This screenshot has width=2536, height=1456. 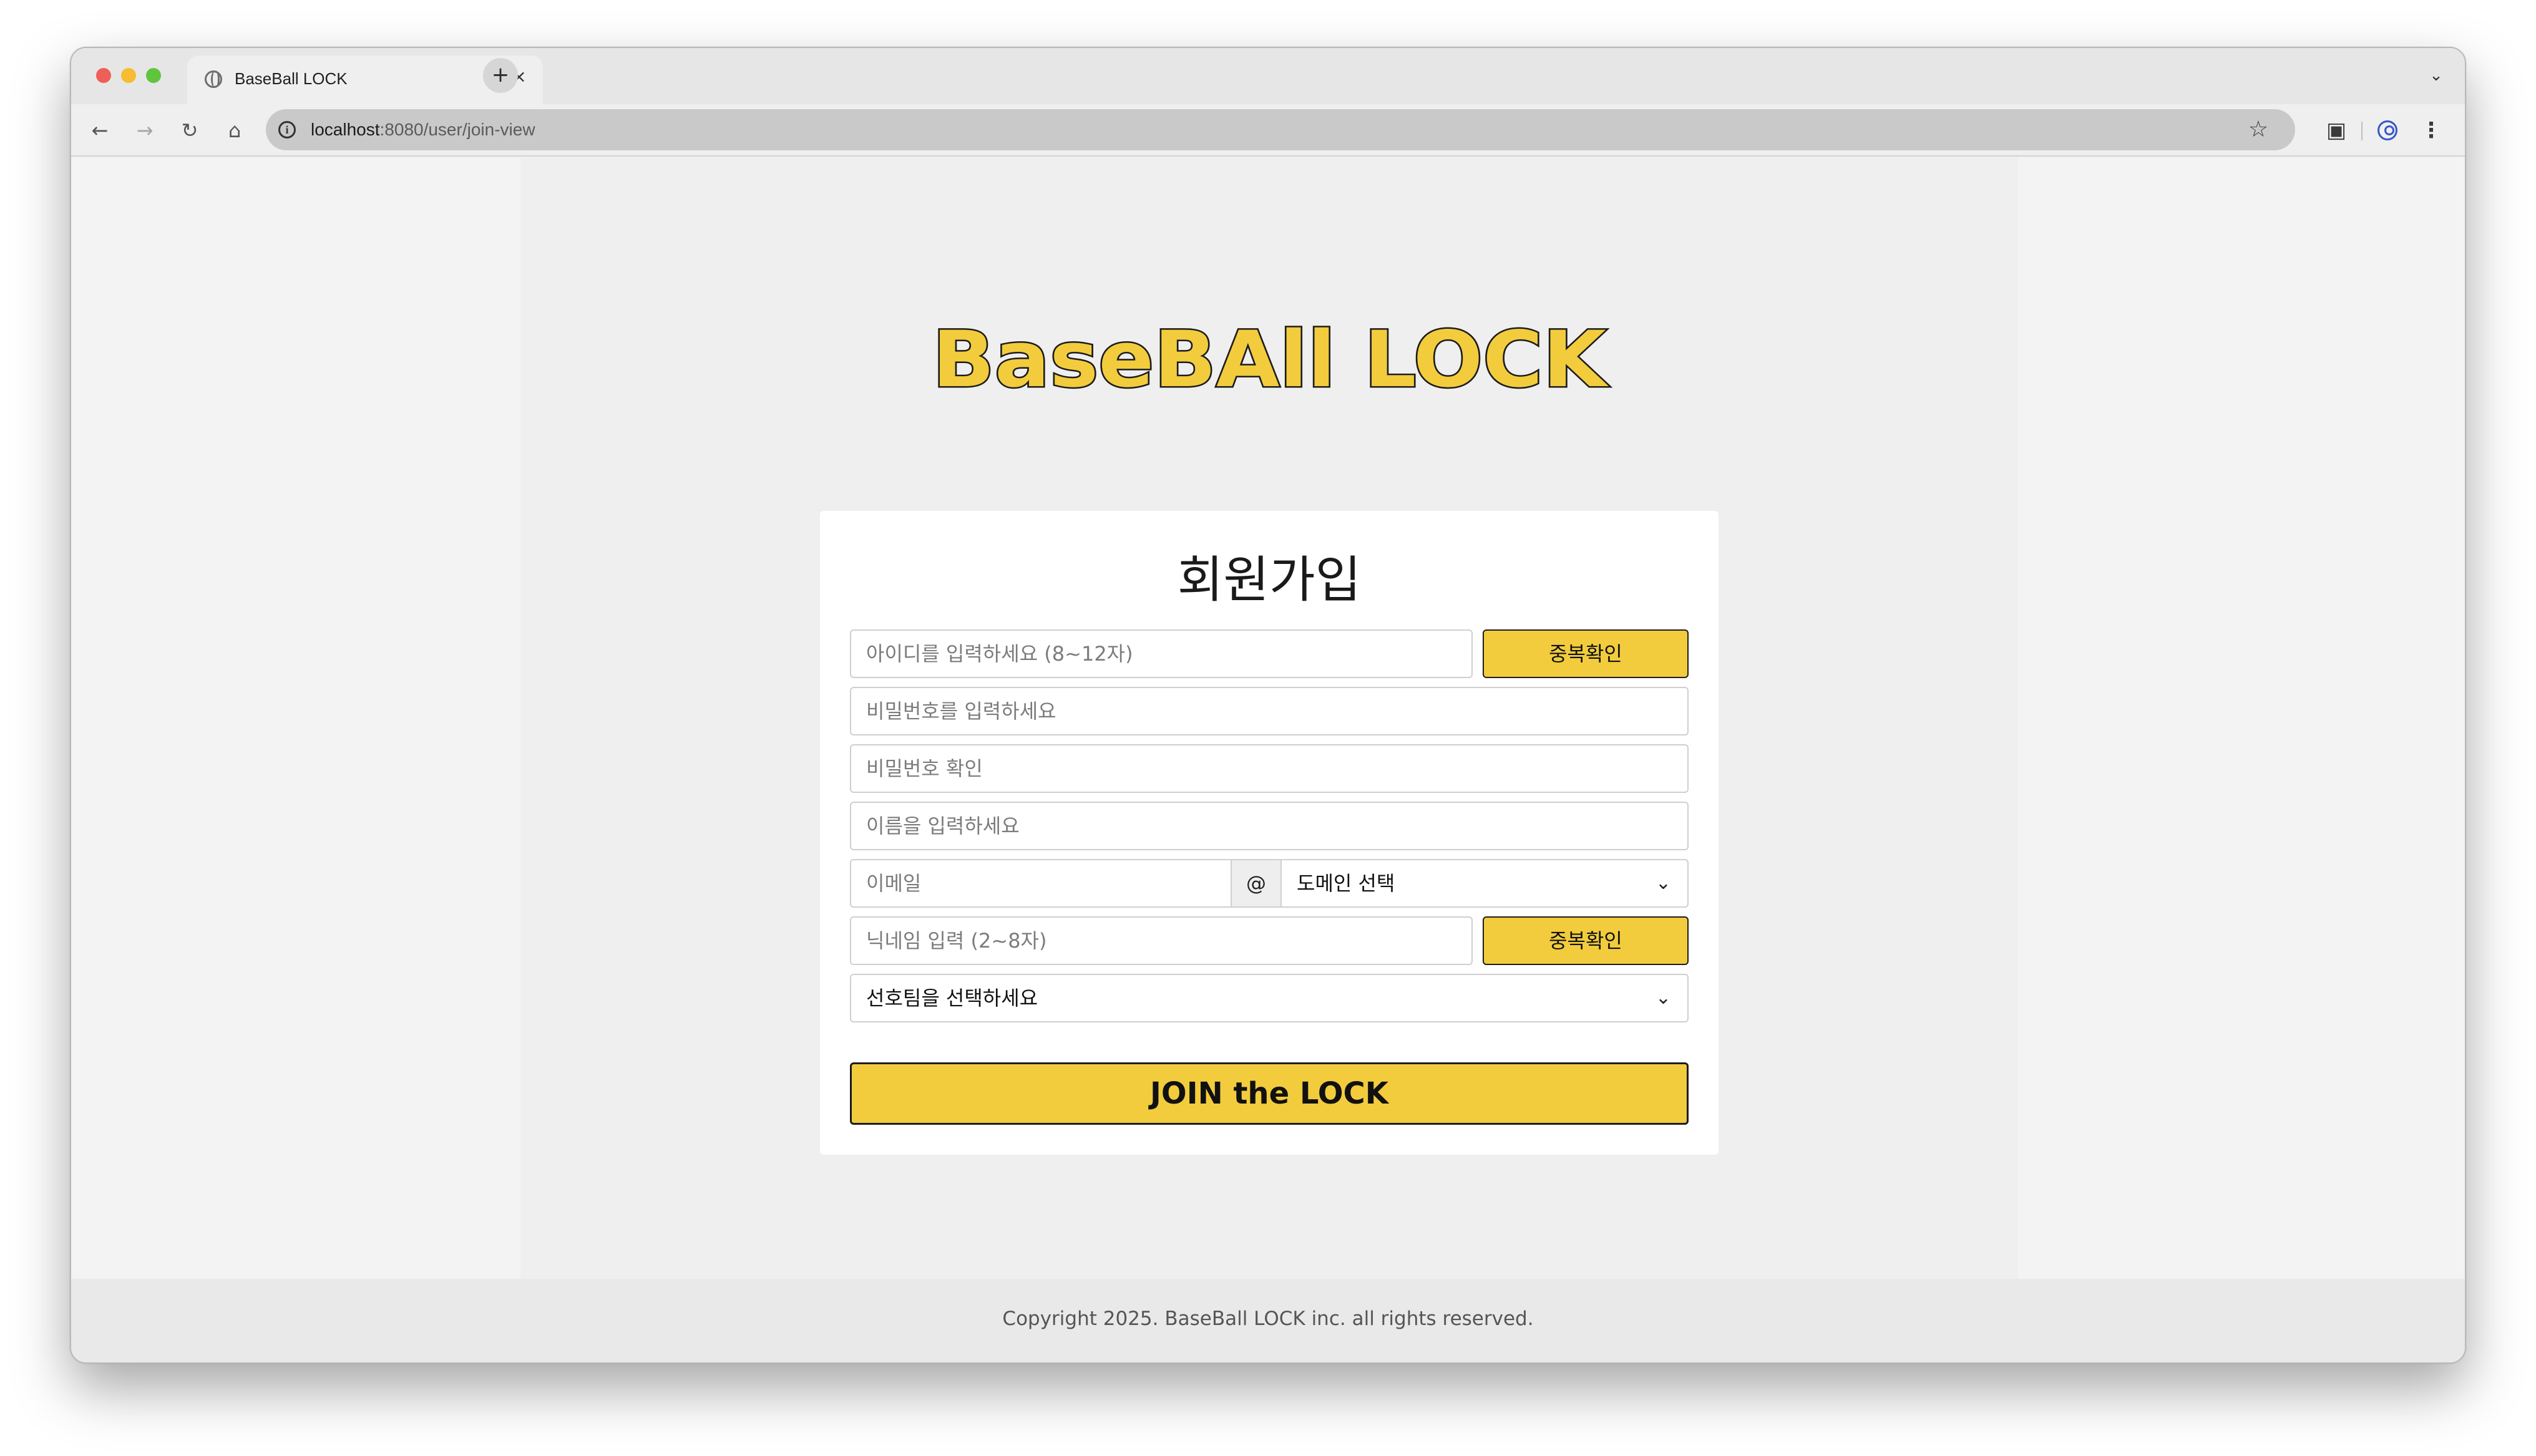 I want to click on kebab-menu-icon: ⋮, so click(x=2431, y=130).